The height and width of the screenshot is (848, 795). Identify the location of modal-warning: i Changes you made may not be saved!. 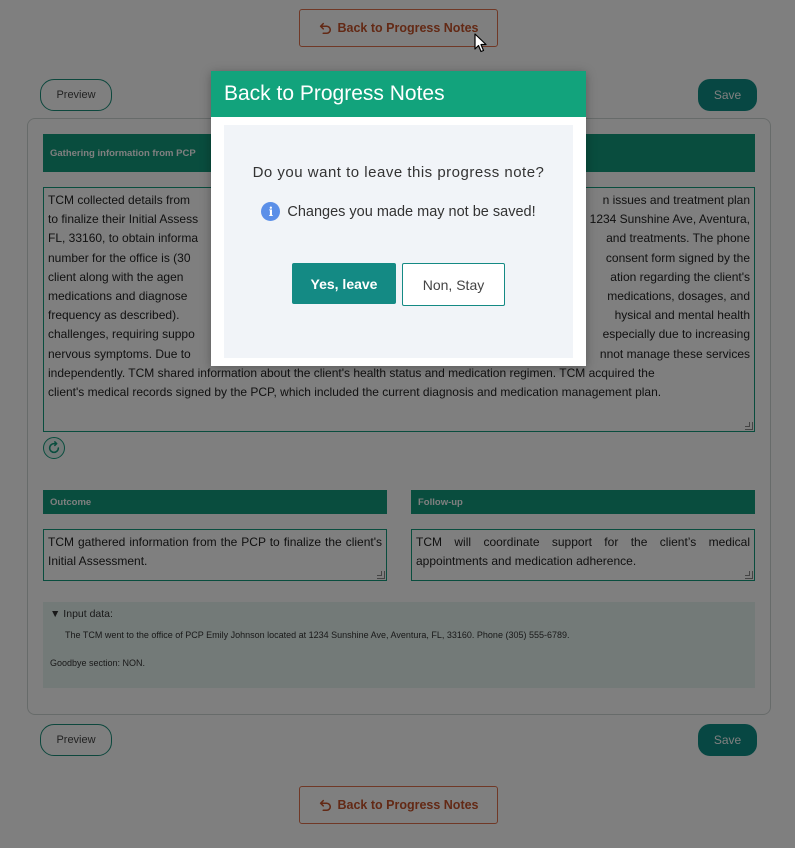
(398, 211).